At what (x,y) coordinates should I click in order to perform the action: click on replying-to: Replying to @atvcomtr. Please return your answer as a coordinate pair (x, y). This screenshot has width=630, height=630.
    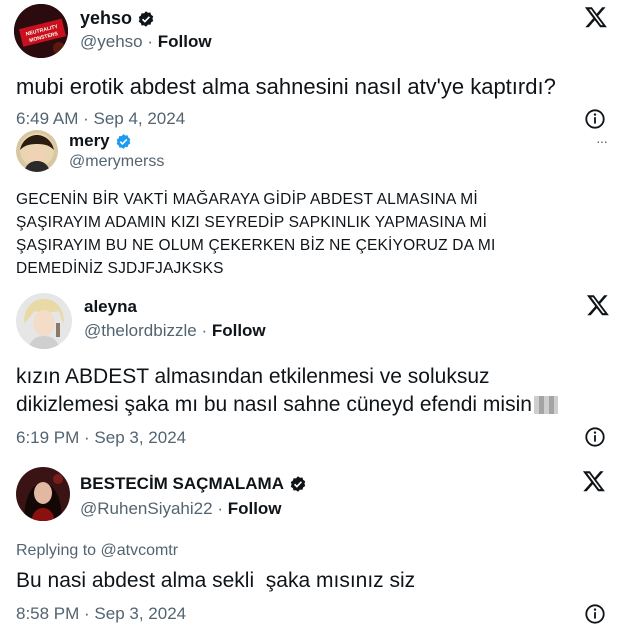
    Looking at the image, I should click on (97, 551).